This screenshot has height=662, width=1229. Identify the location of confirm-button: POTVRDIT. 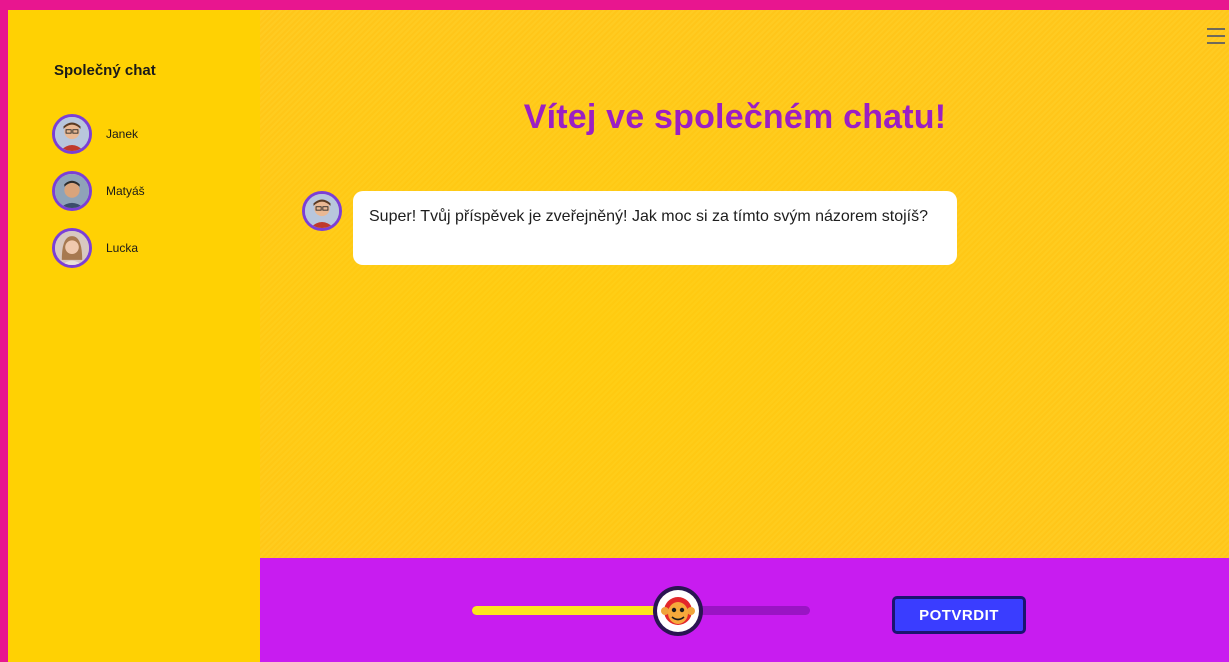
(959, 615).